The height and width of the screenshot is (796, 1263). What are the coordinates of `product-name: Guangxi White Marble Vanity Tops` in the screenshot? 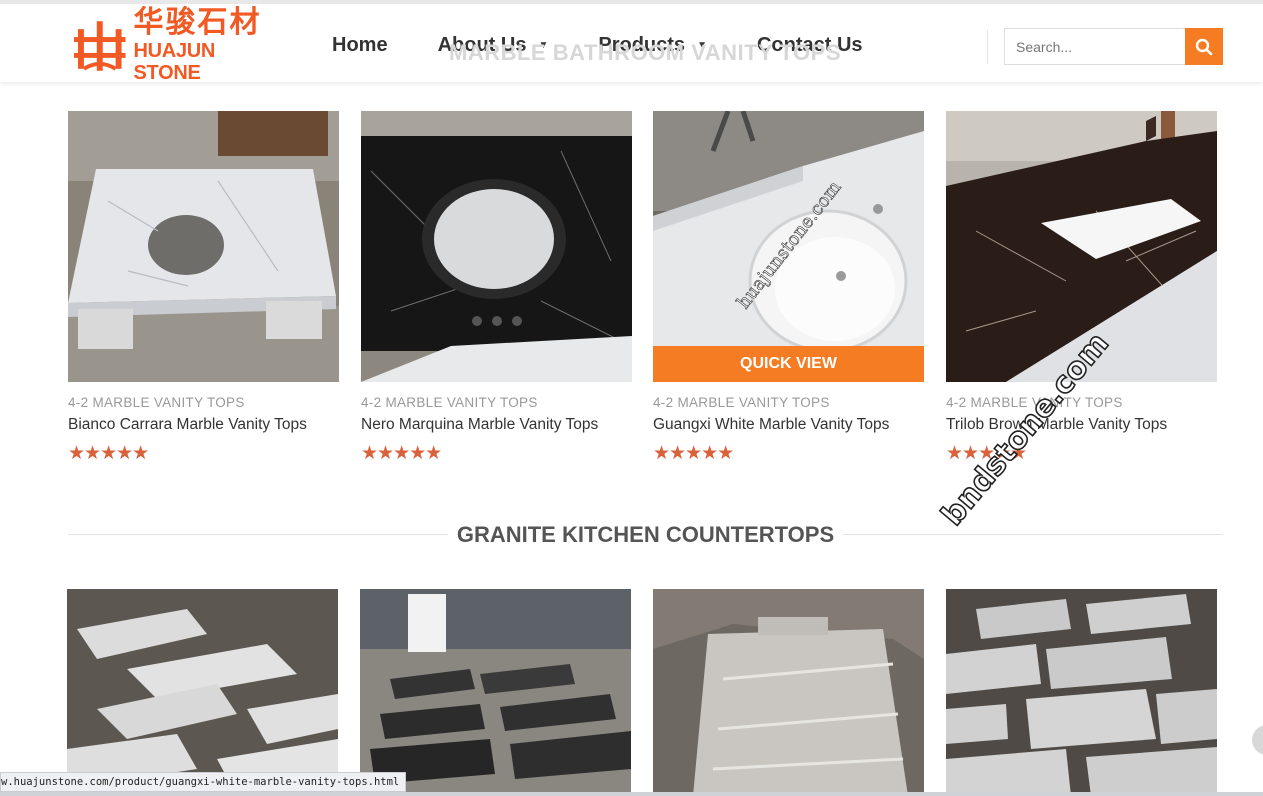 It's located at (788, 425).